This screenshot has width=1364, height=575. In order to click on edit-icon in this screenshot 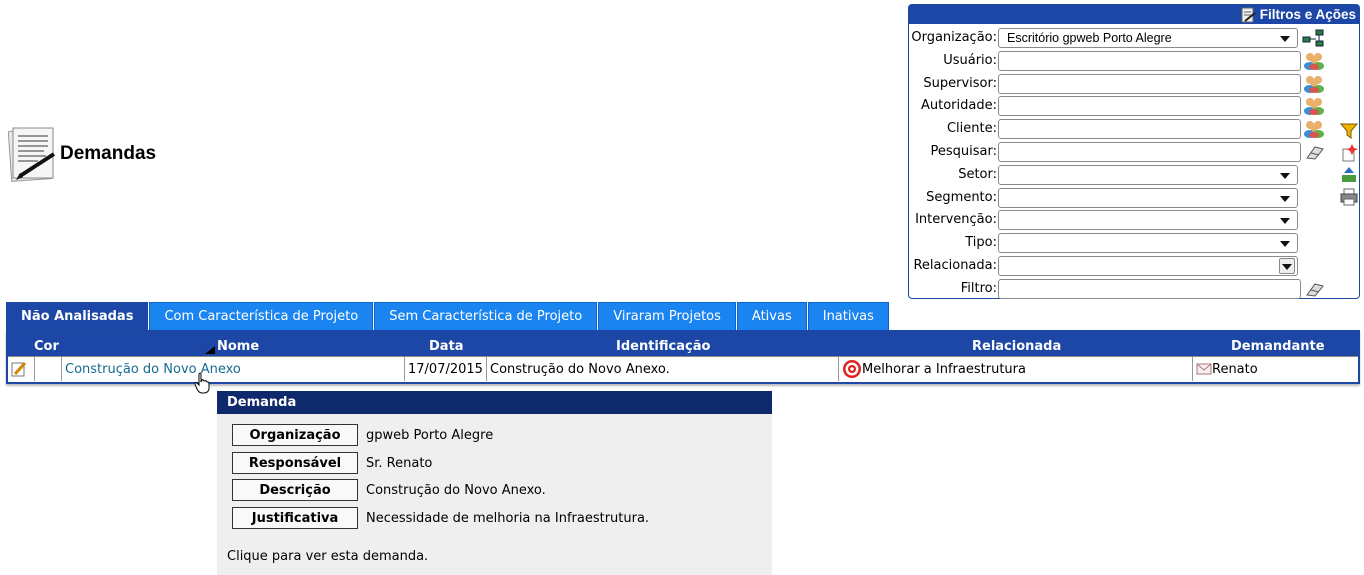, I will do `click(19, 369)`.